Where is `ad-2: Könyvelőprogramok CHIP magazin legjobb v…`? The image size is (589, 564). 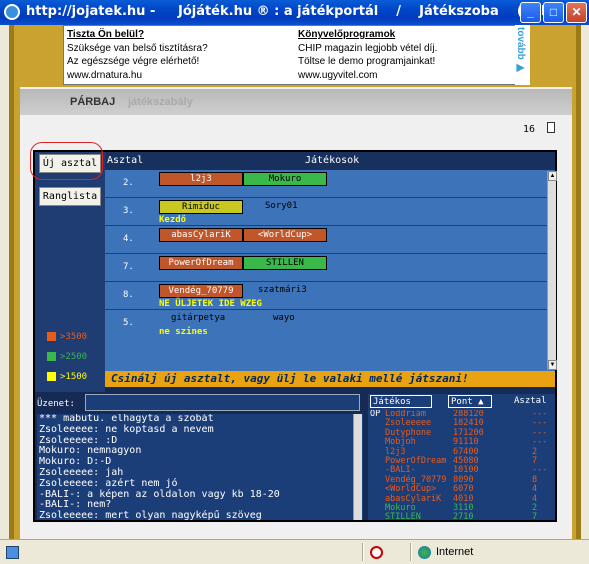 ad-2: Könyvelőprogramok CHIP magazin legjobb v… is located at coordinates (367, 55).